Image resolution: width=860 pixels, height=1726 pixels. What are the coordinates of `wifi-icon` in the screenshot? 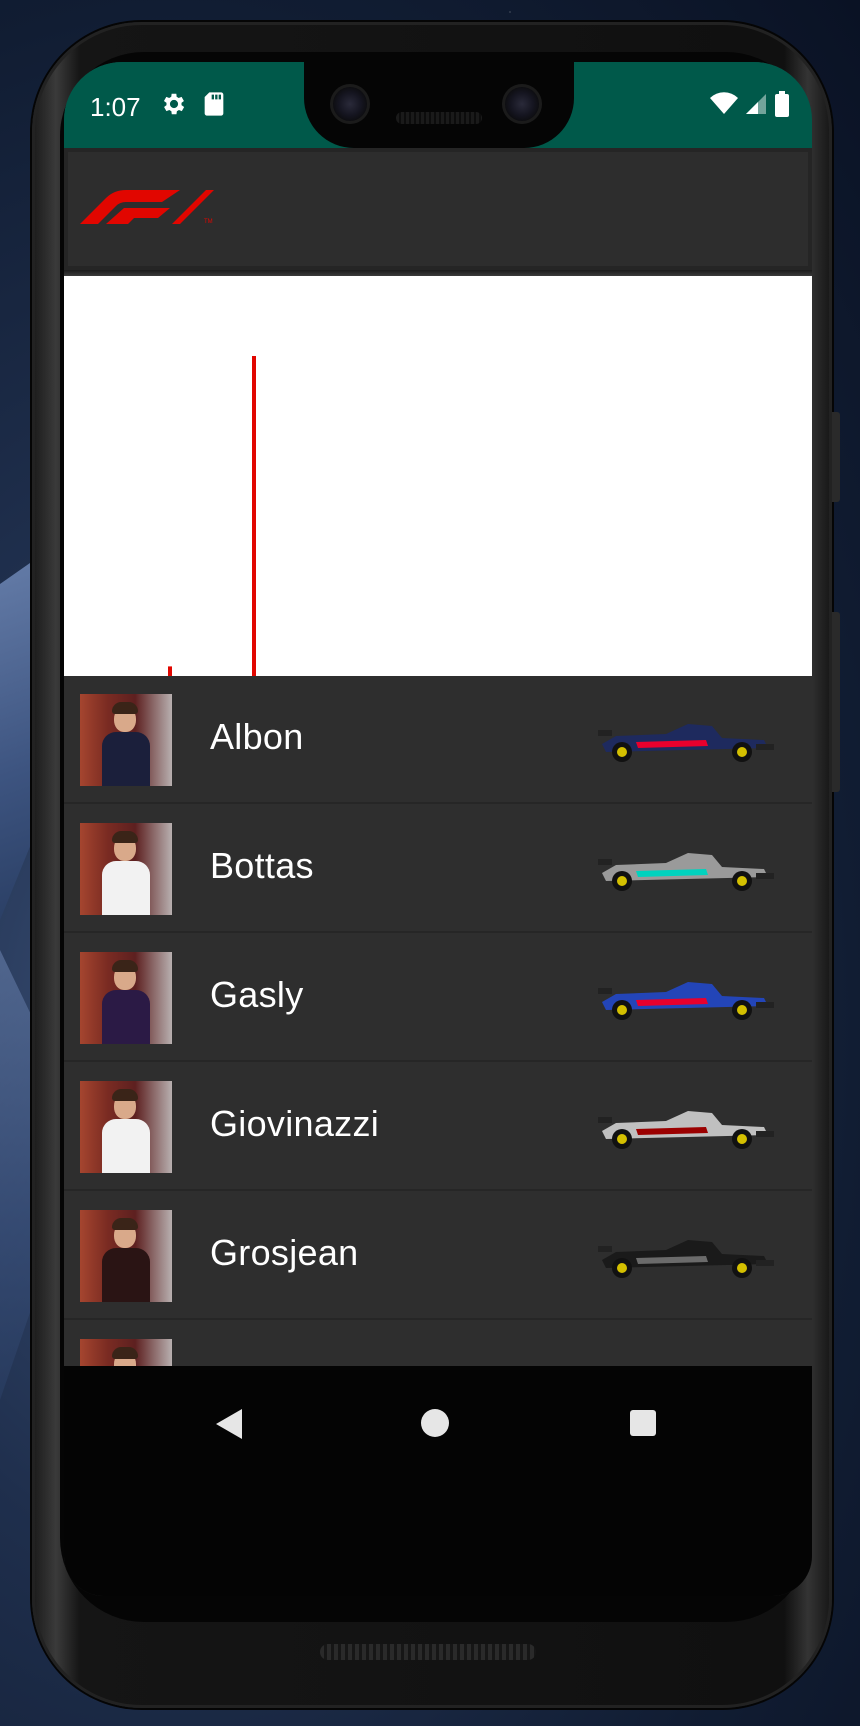 It's located at (724, 103).